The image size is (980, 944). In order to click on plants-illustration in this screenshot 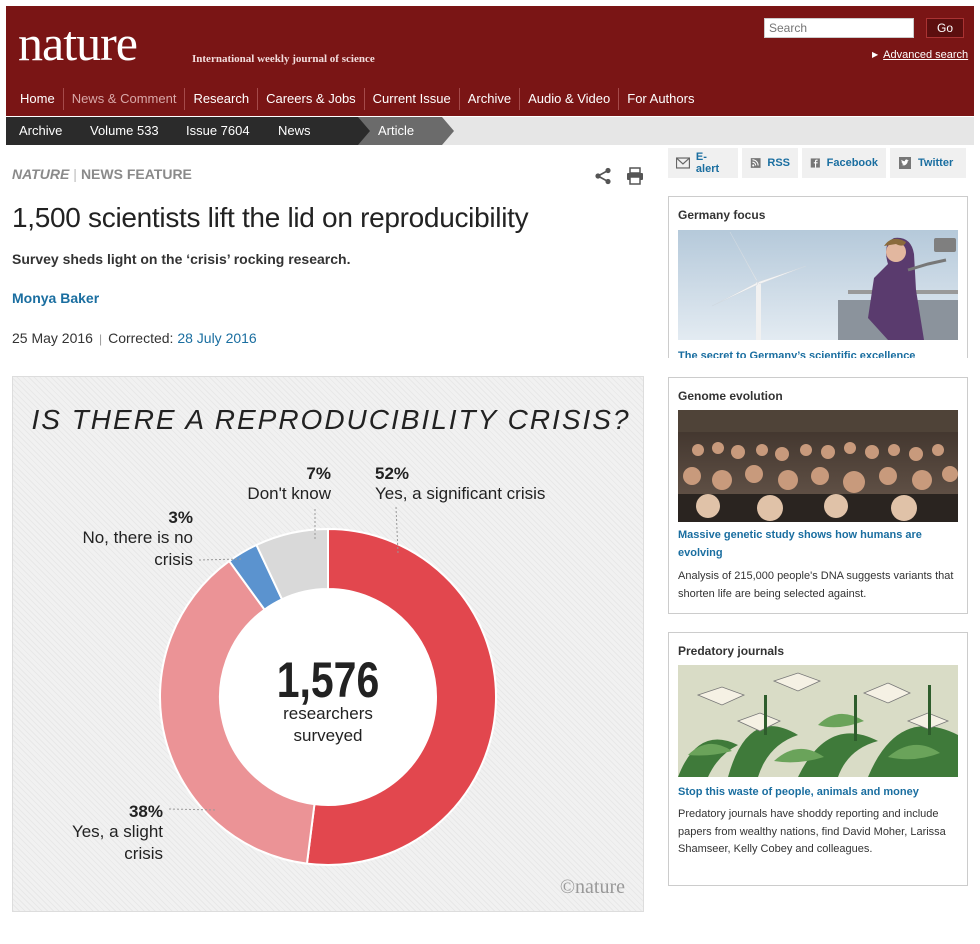, I will do `click(818, 721)`.